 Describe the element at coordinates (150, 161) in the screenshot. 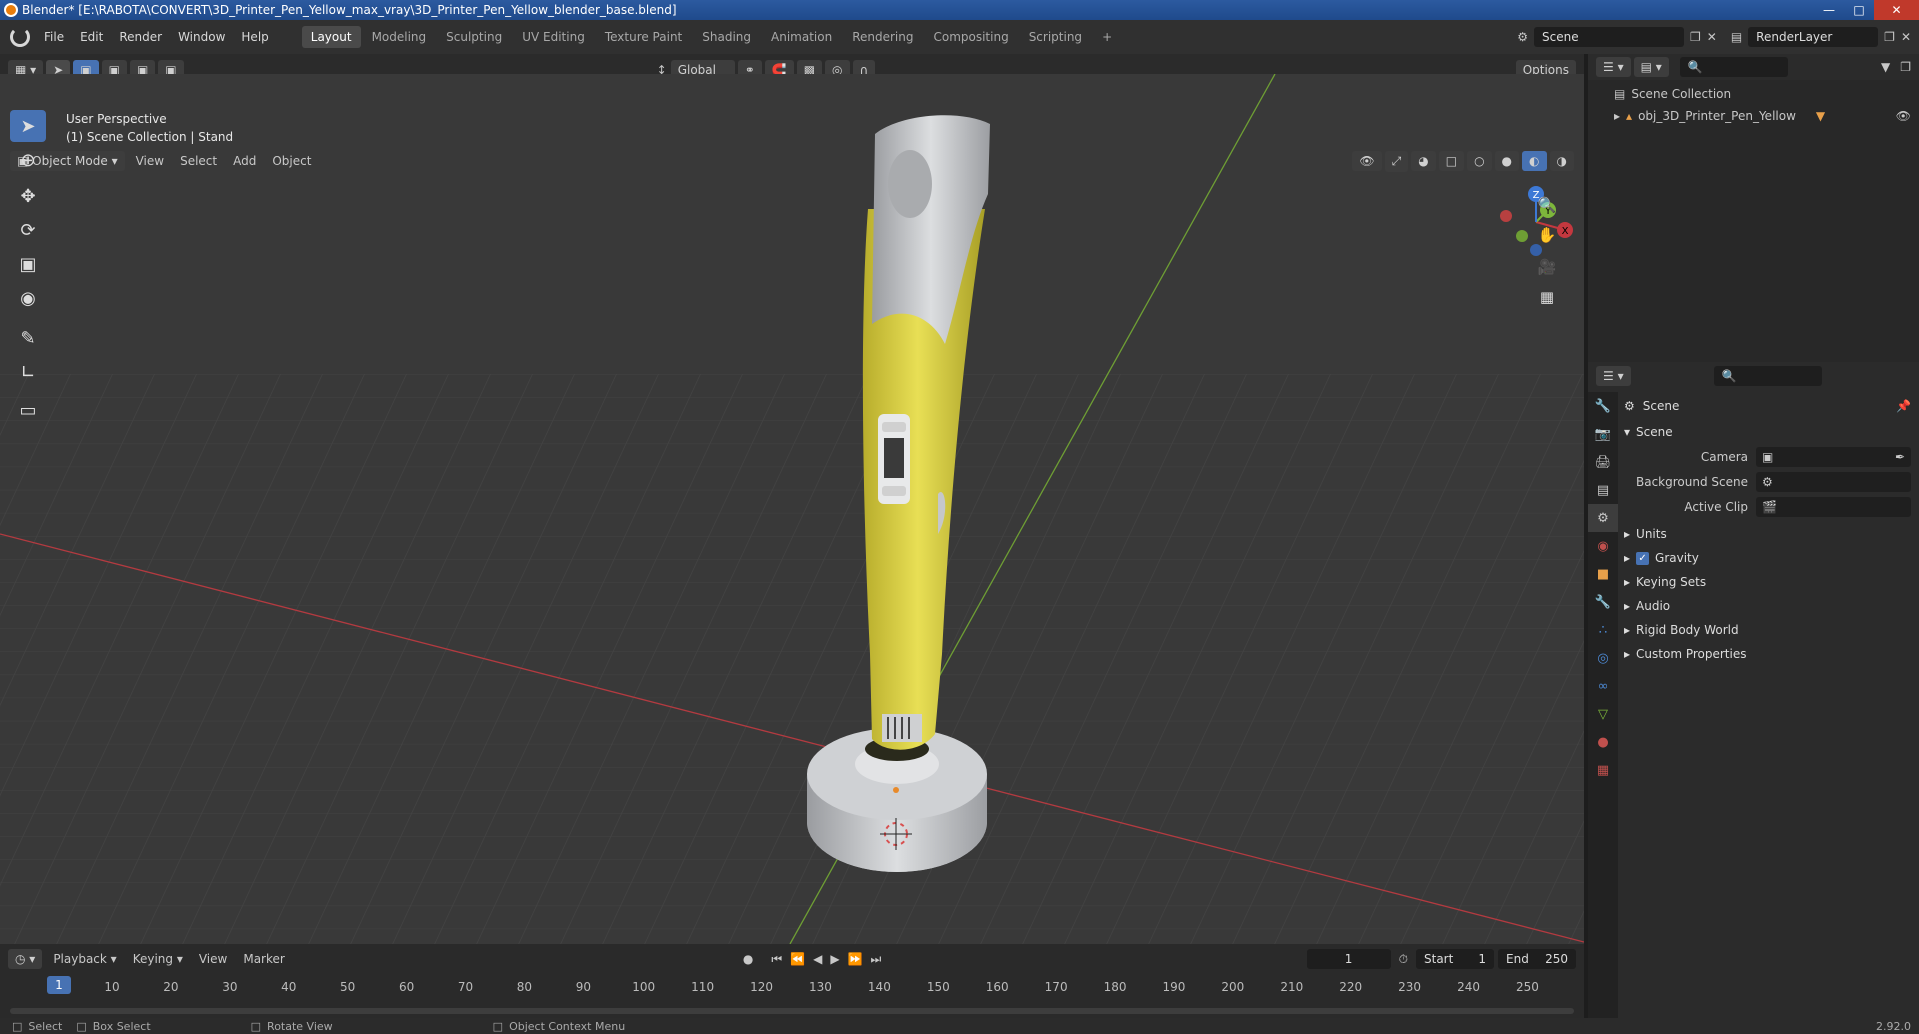

I see `viewport-menu-view: View` at that location.